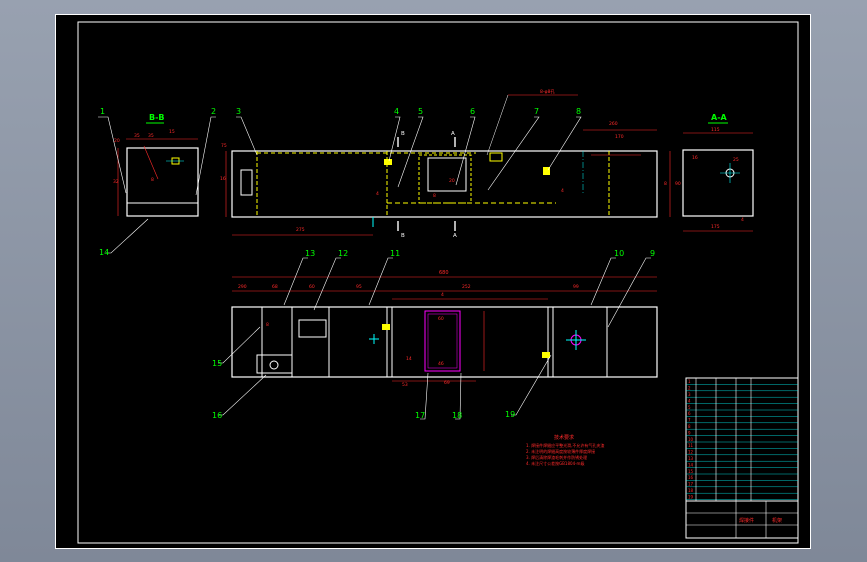 The image size is (867, 562). I want to click on front-inner-box-hidden, so click(445, 179).